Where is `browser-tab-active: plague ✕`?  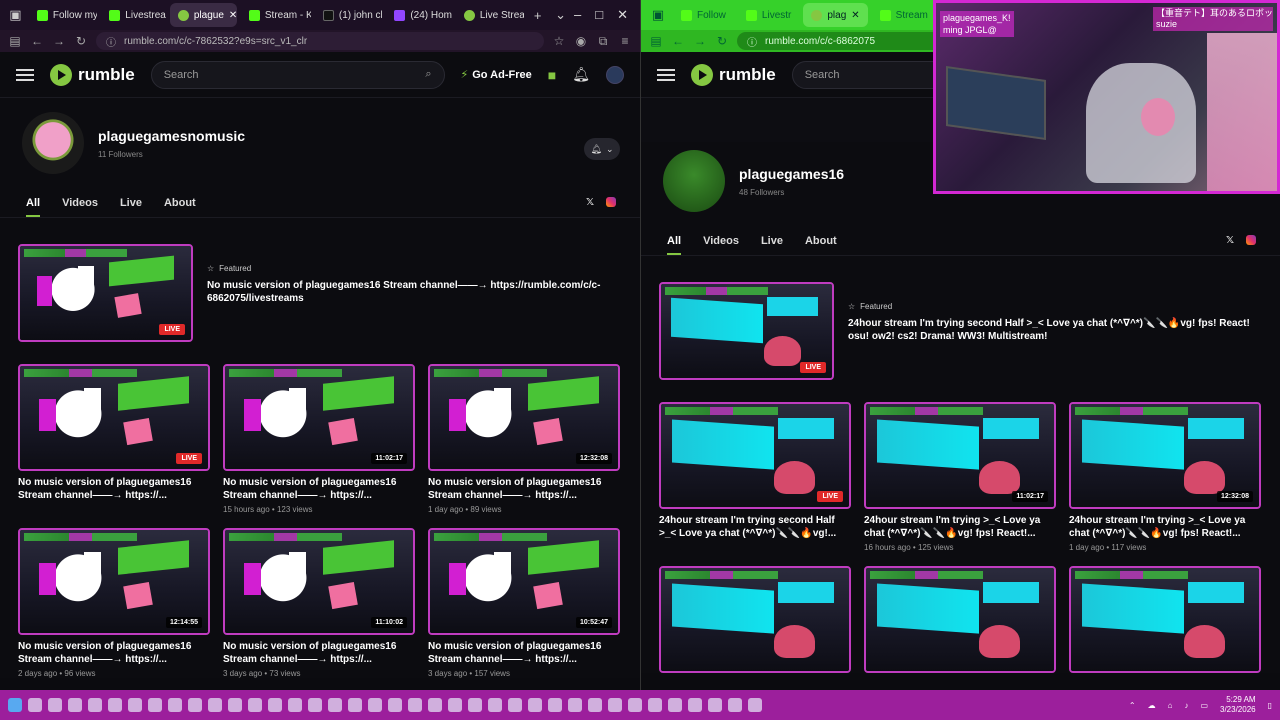 browser-tab-active: plague ✕ is located at coordinates (203, 15).